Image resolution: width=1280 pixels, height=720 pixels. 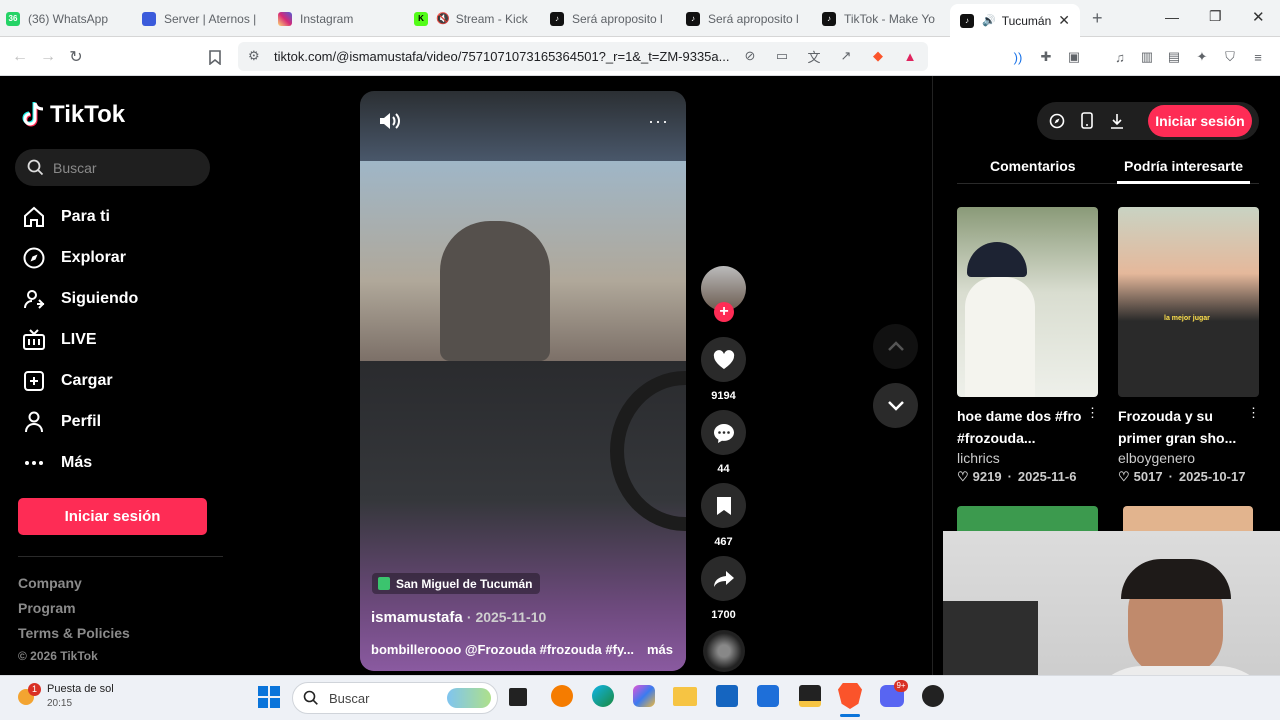 What do you see at coordinates (76, 57) in the screenshot?
I see `reload-icon: ↻` at bounding box center [76, 57].